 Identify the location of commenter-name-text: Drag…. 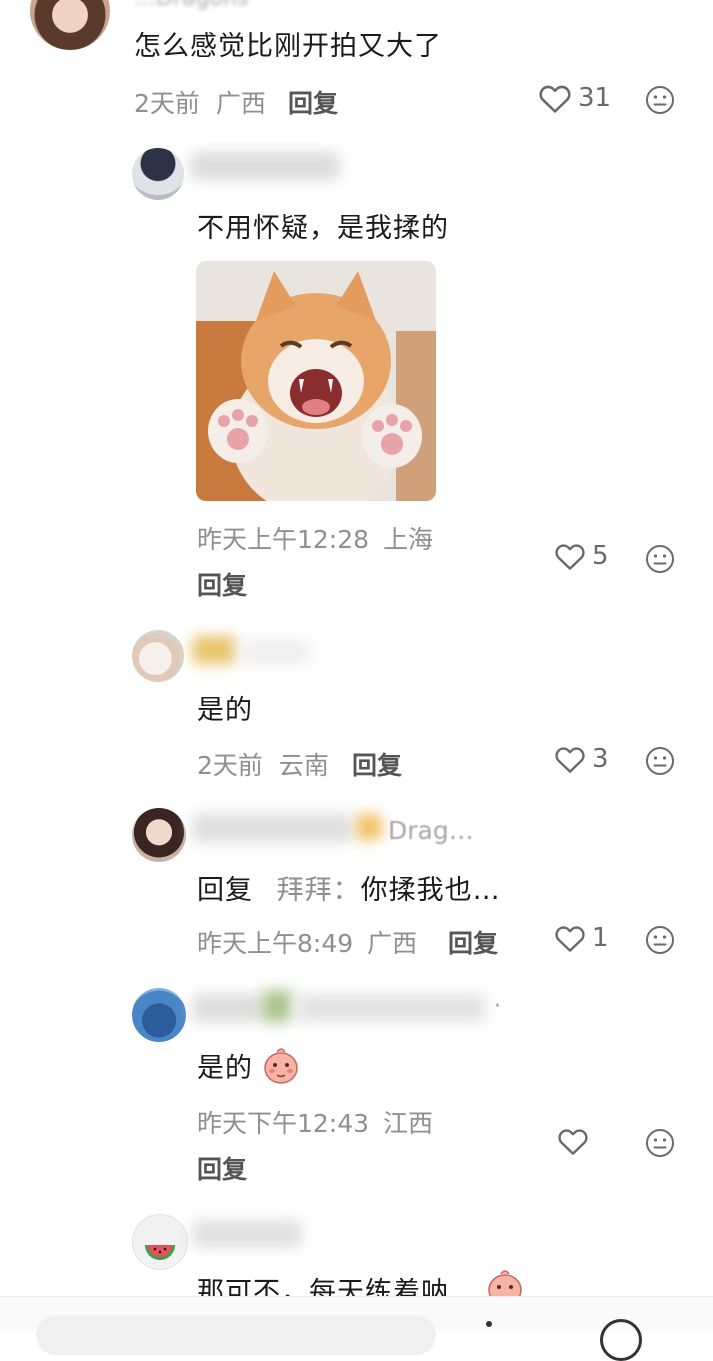
(431, 830).